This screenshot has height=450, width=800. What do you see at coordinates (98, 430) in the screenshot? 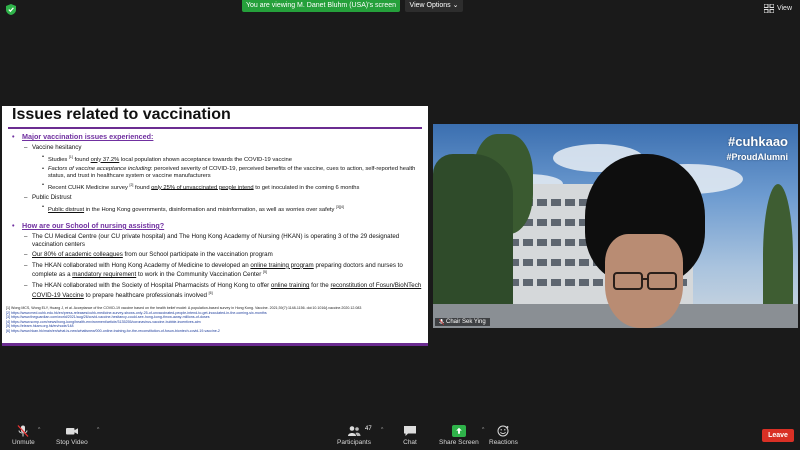
I see `video-options-caret-icon: ^` at bounding box center [98, 430].